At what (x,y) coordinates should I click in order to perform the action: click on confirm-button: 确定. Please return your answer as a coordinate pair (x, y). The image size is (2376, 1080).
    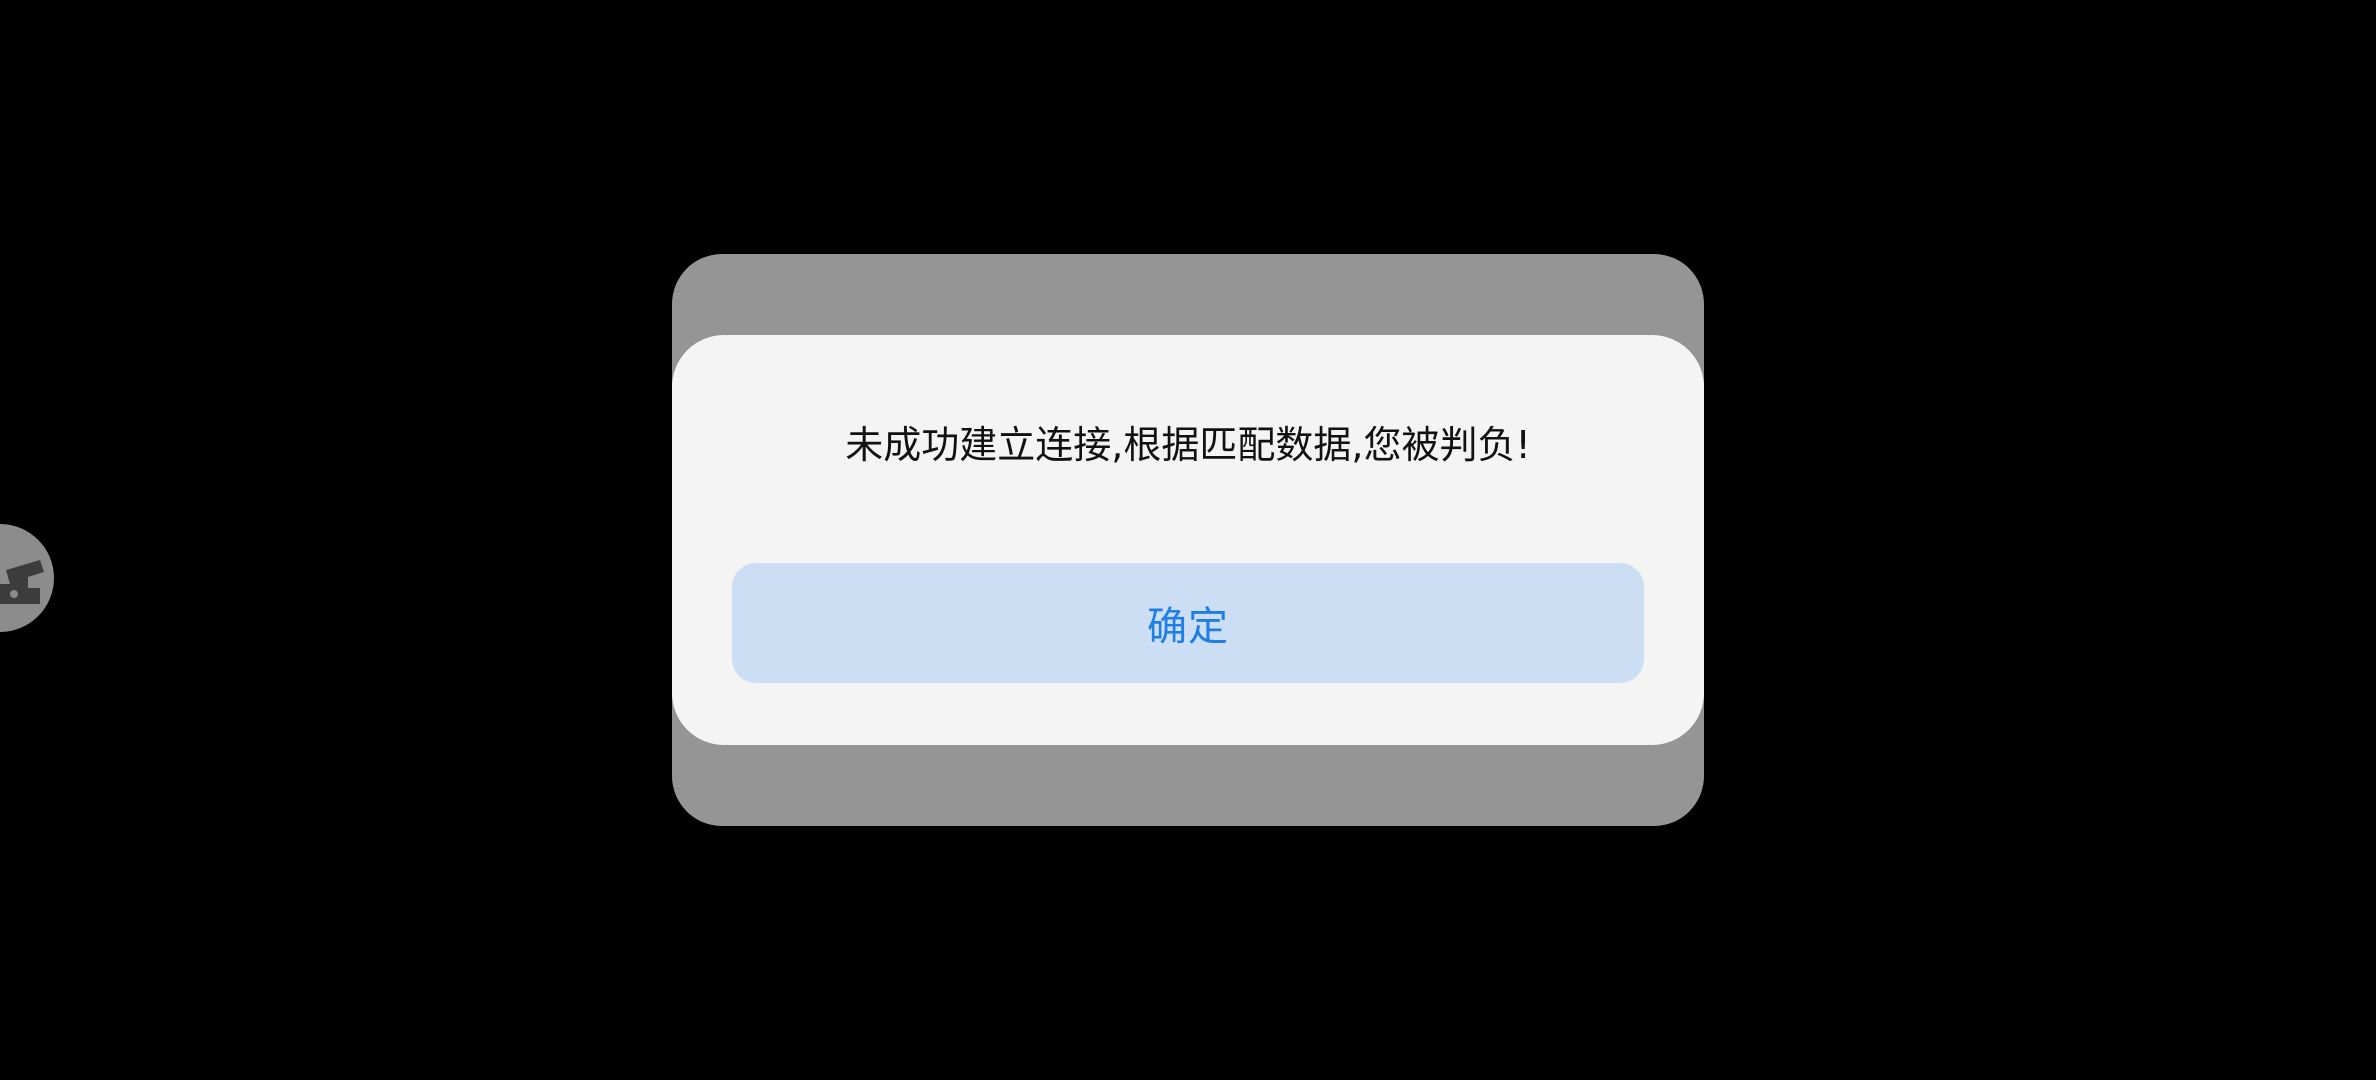
    Looking at the image, I should click on (1188, 623).